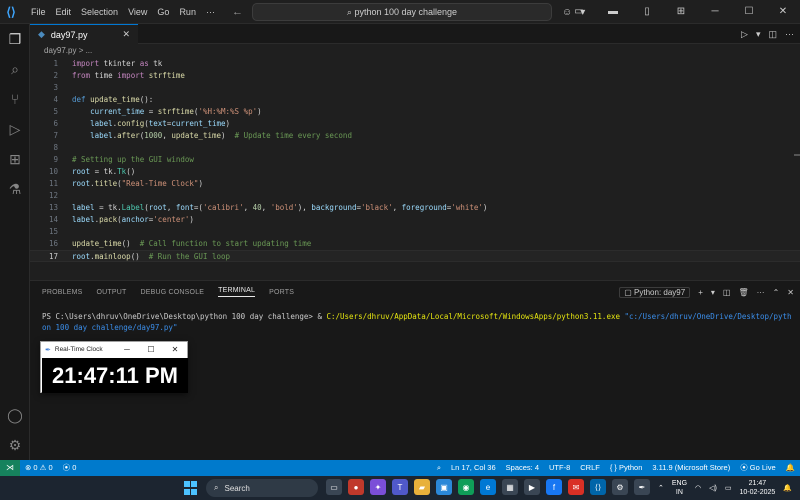 This screenshot has width=800, height=500. What do you see at coordinates (237, 292) in the screenshot?
I see `tab-terminal: TERMINAL` at bounding box center [237, 292].